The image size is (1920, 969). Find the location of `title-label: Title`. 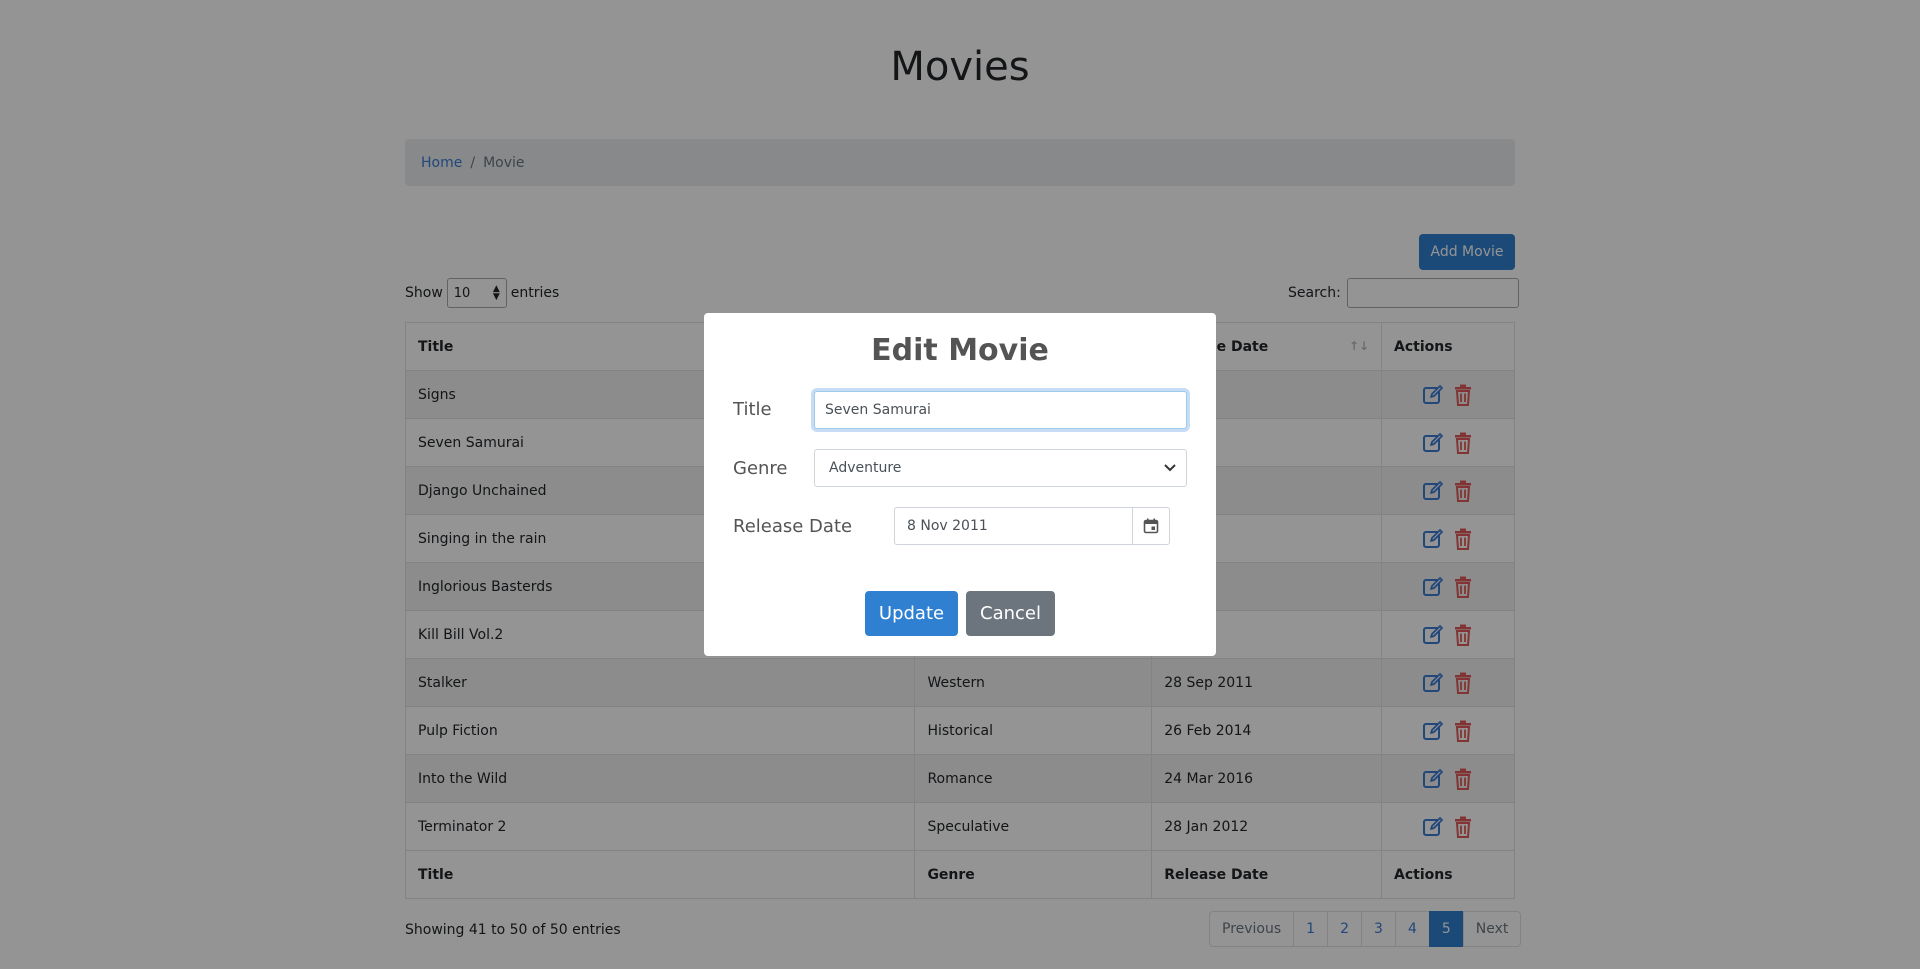

title-label: Title is located at coordinates (752, 409).